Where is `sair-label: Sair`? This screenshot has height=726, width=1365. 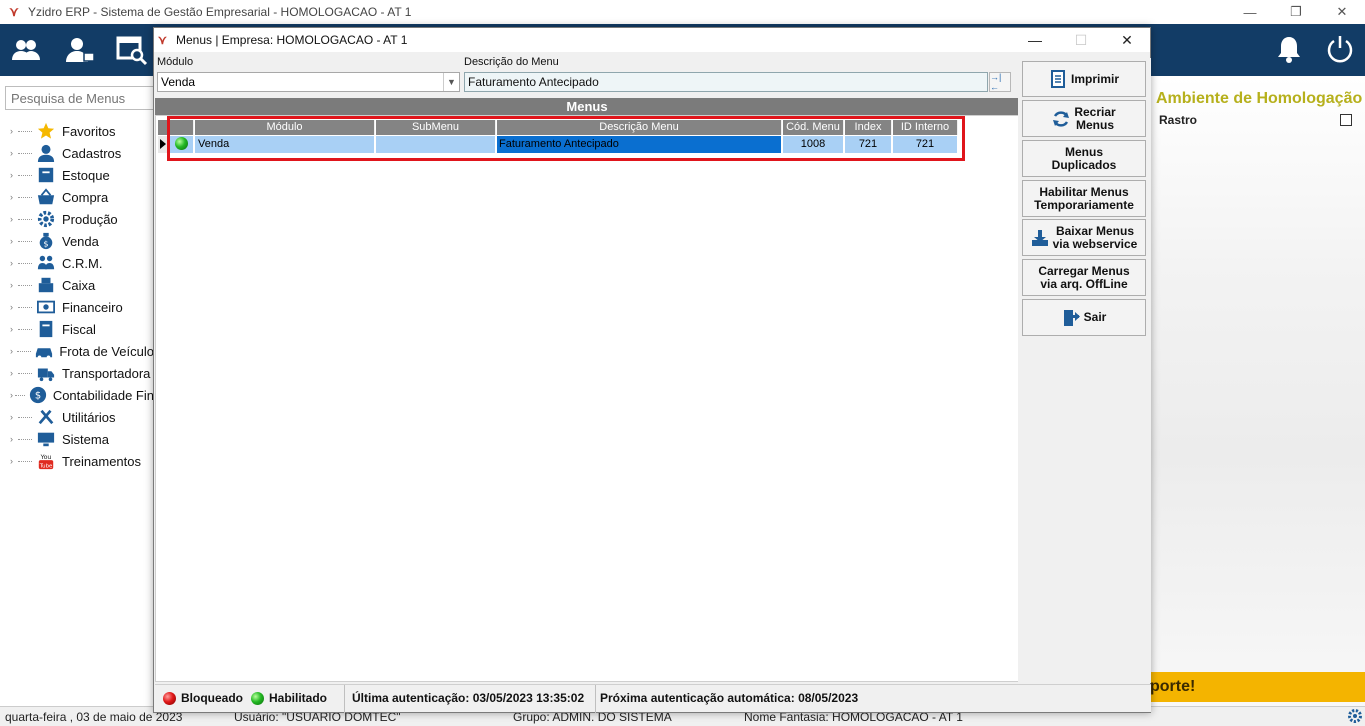
sair-label: Sair is located at coordinates (1095, 317).